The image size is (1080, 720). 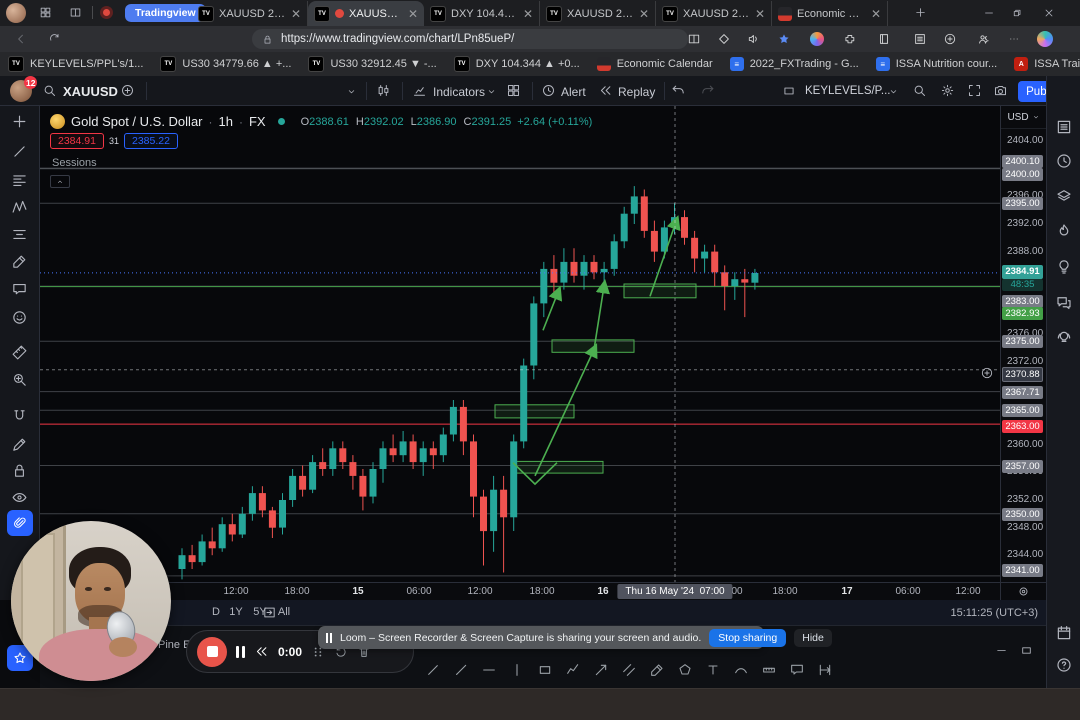 I want to click on fav-tool-brush-icon, so click(x=657, y=670).